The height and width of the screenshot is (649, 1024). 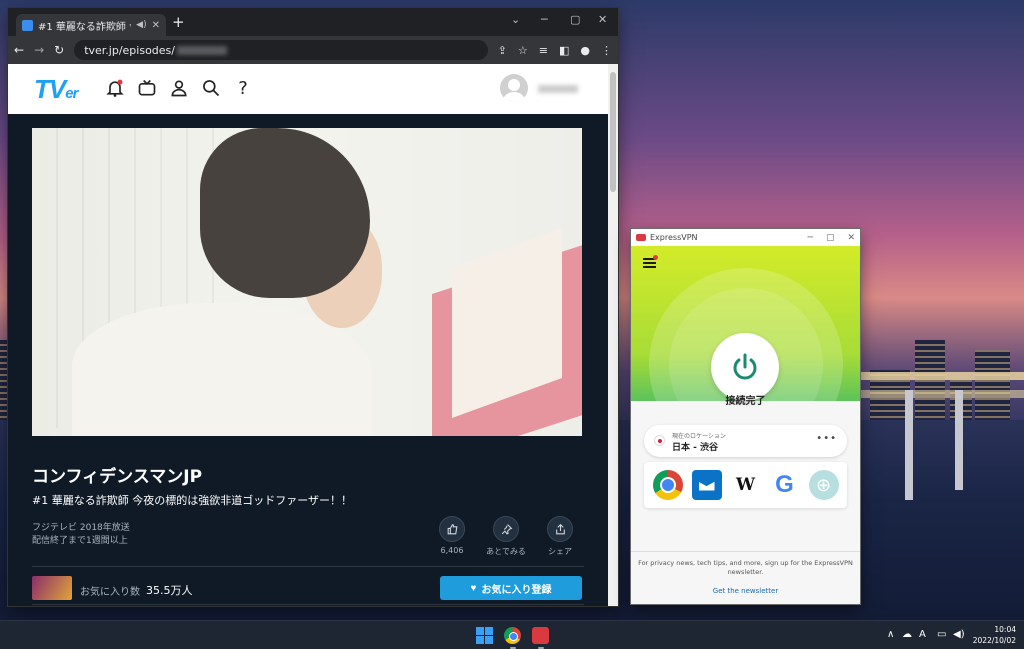 What do you see at coordinates (585, 50) in the screenshot?
I see `profile-icon: ●` at bounding box center [585, 50].